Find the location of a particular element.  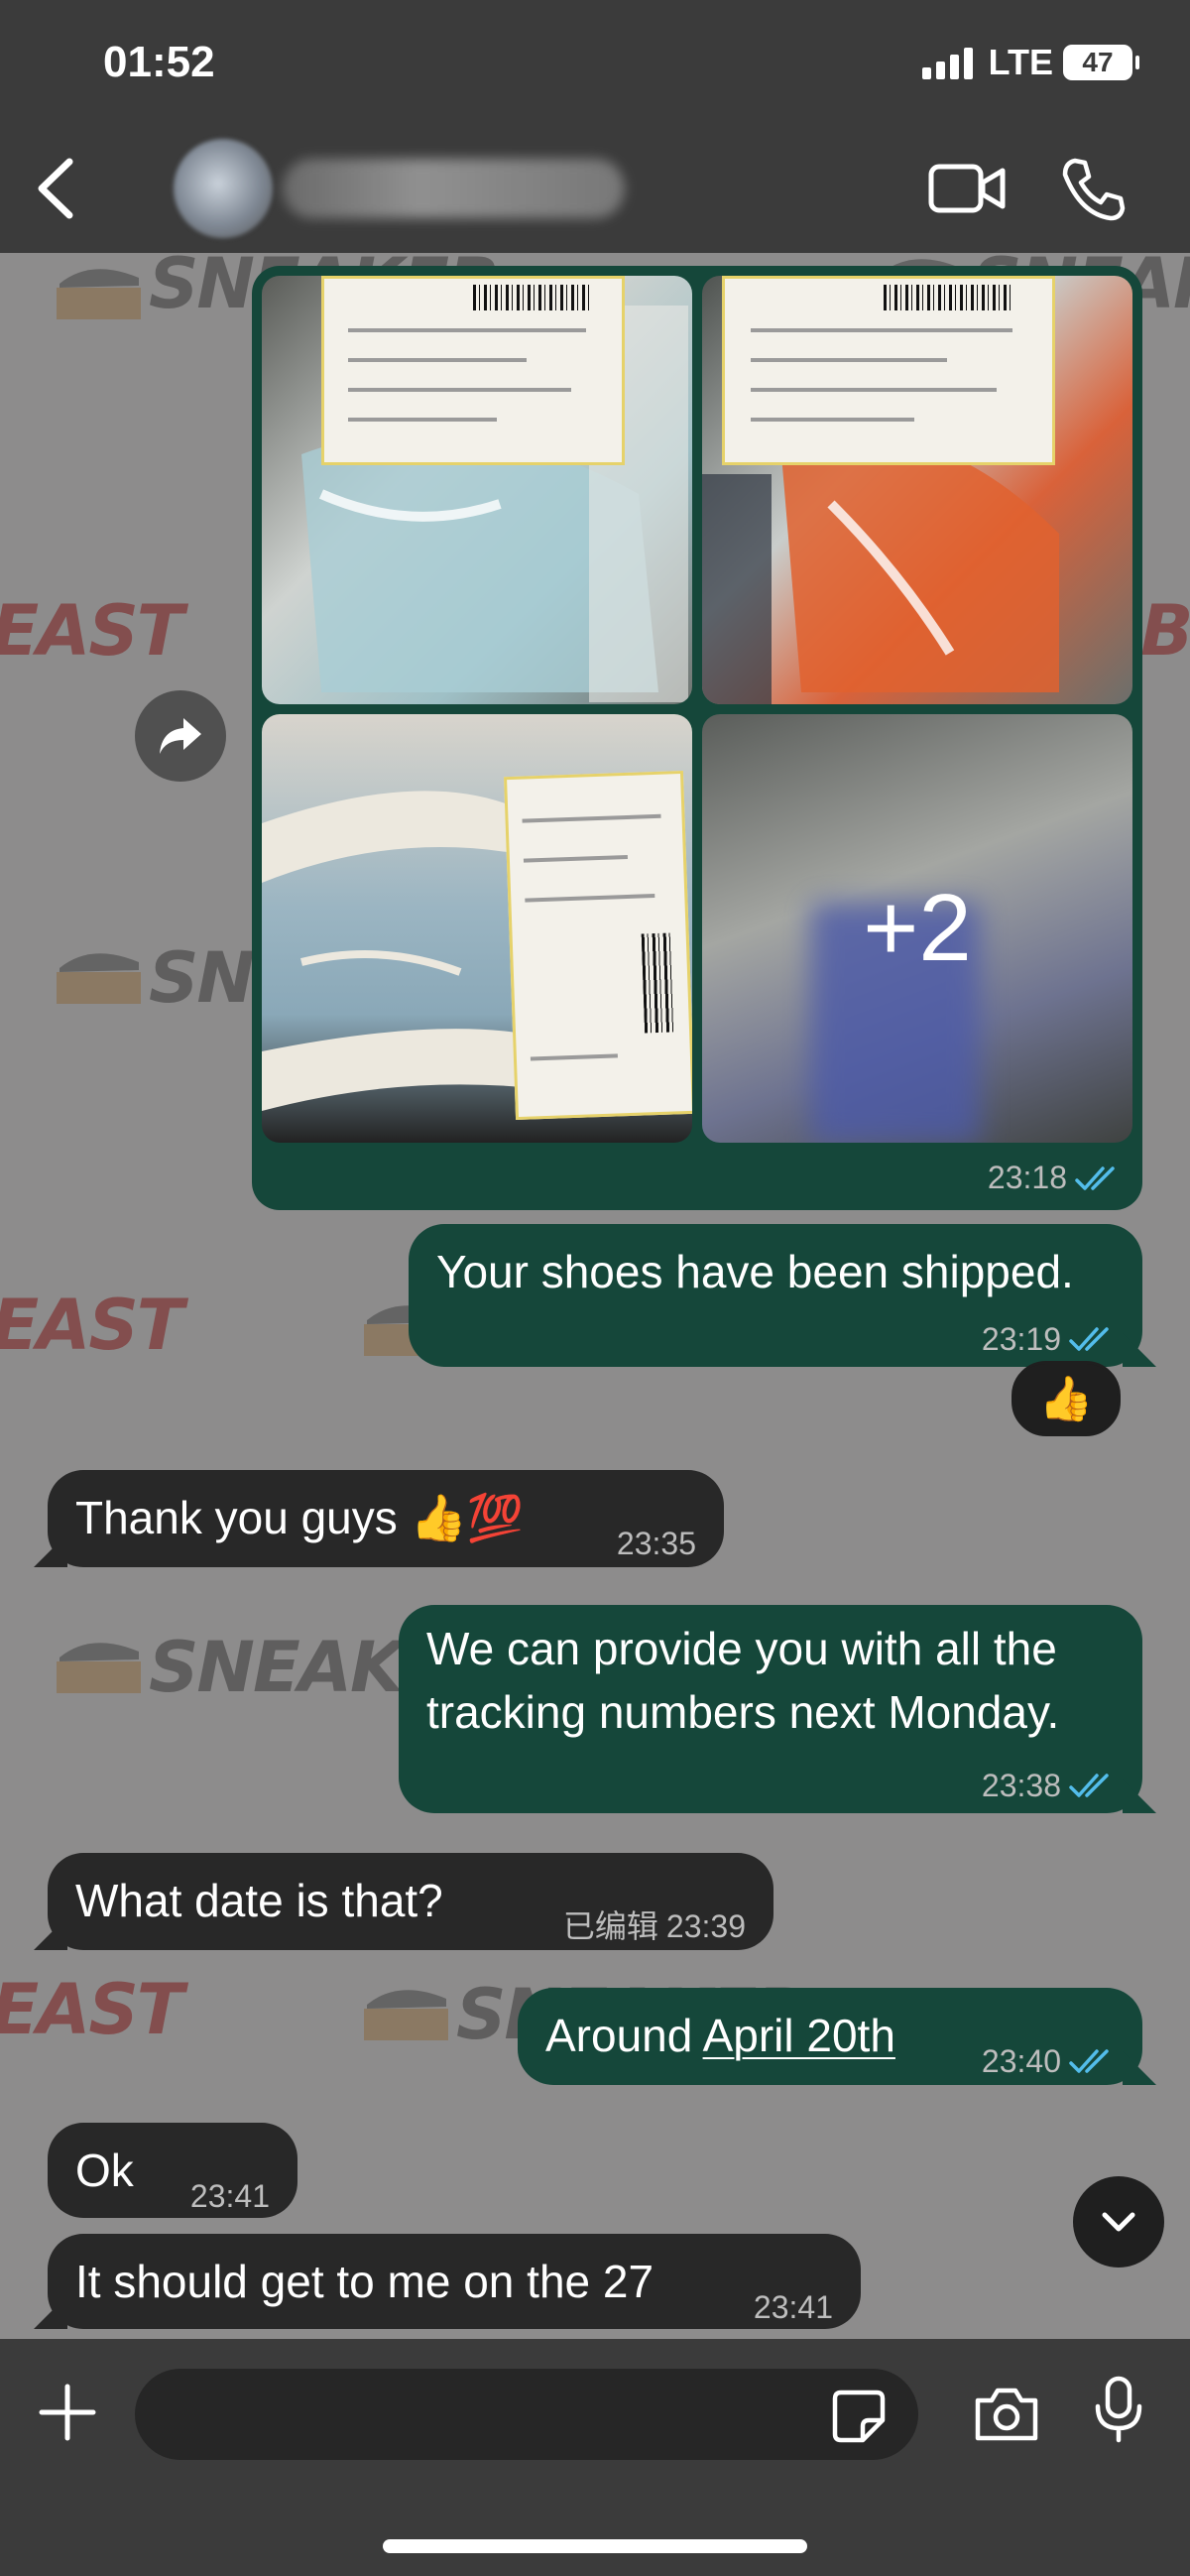

message-time: 23:19 is located at coordinates (1021, 1339).